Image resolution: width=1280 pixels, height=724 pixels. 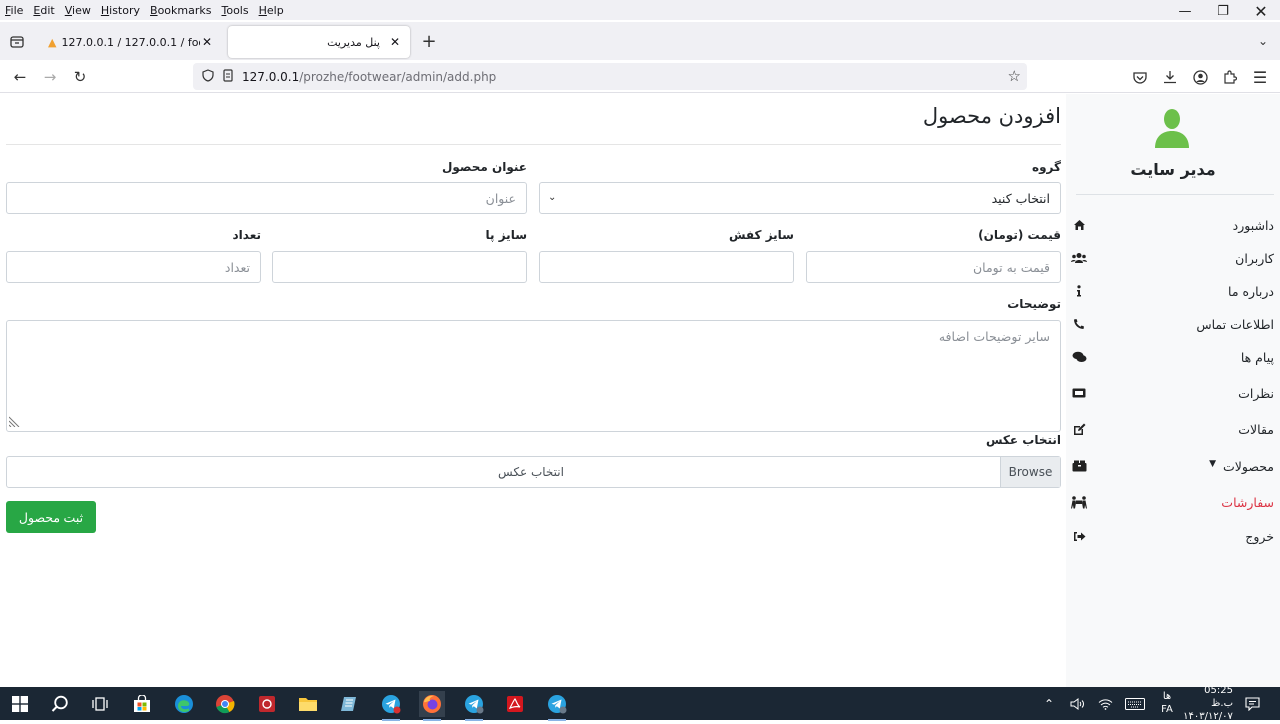 I want to click on tab-phpmyadmin: ▲ 127.0.0.1 / 127.0.0.1 / footwear ✕, so click(x=131, y=42).